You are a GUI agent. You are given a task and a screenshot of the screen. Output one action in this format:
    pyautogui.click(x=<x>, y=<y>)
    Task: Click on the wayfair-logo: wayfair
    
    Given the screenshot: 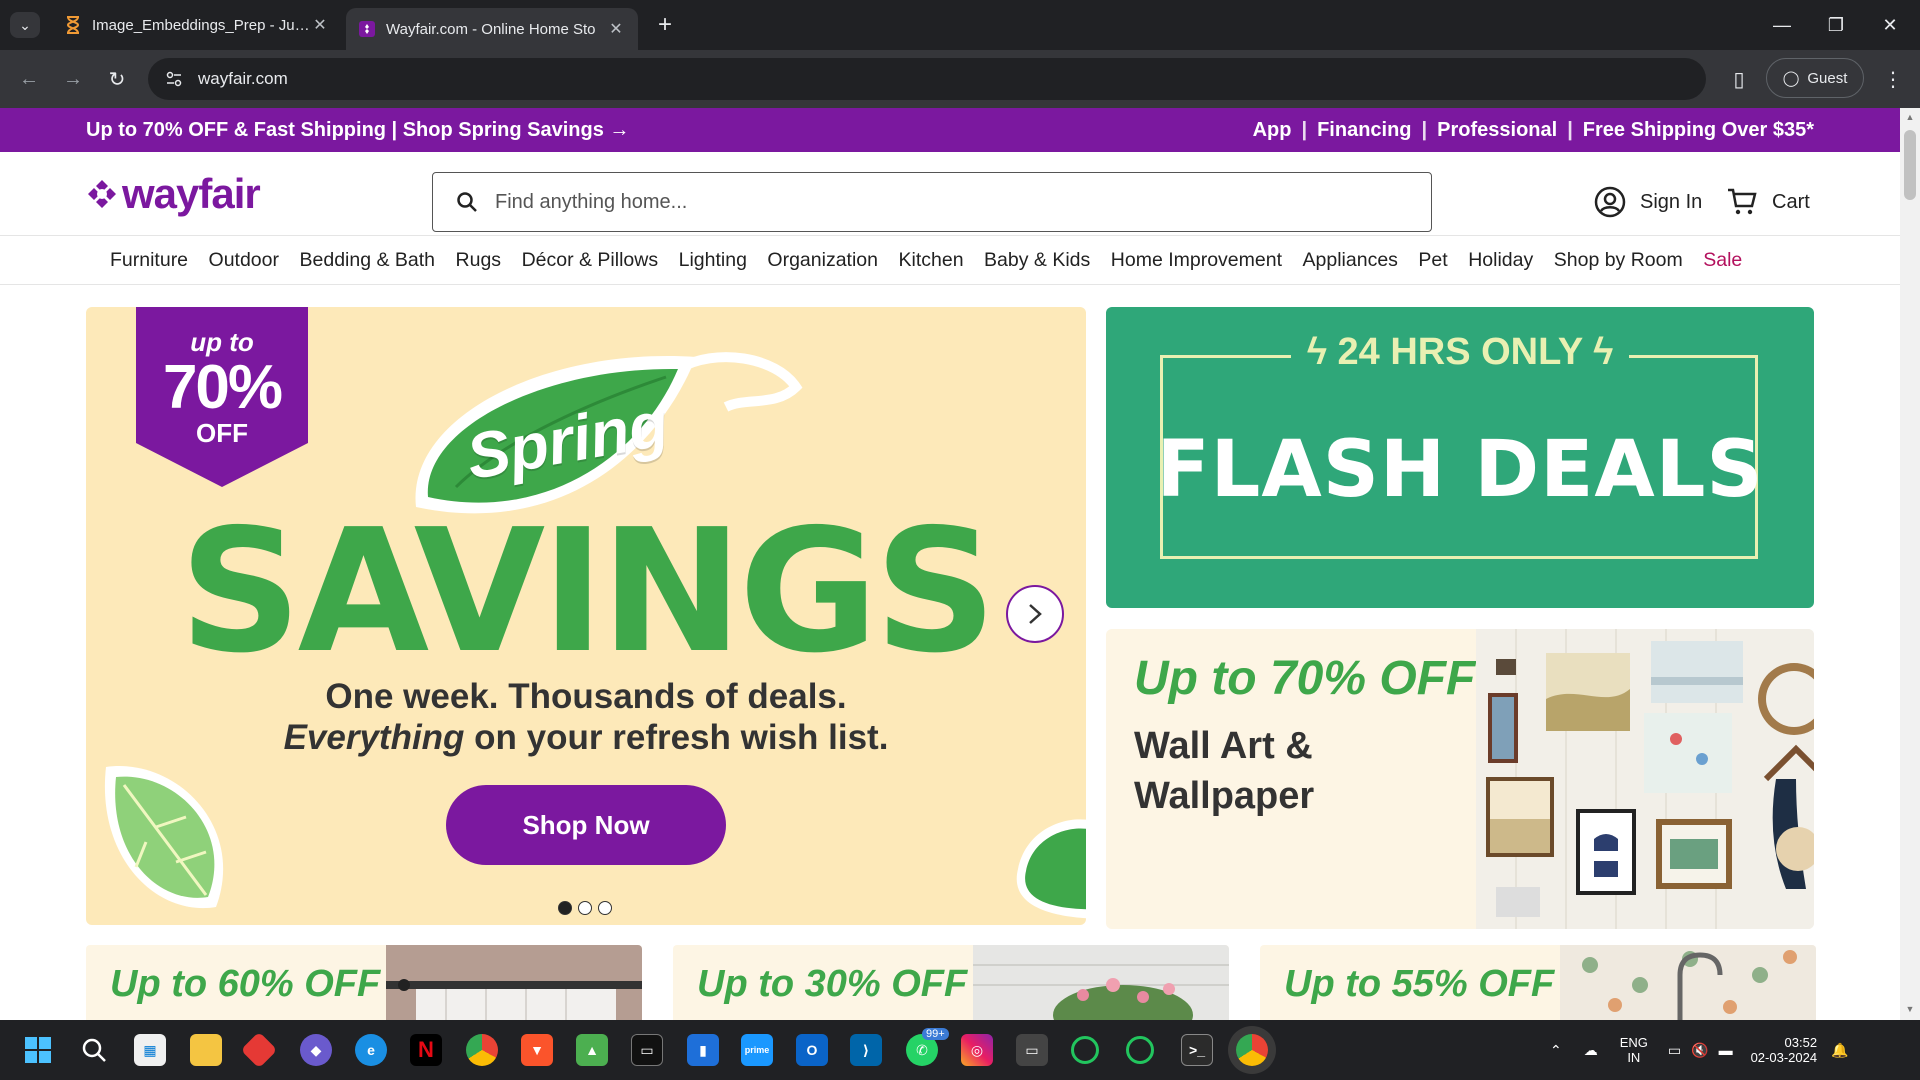 What is the action you would take?
    pyautogui.click(x=173, y=193)
    